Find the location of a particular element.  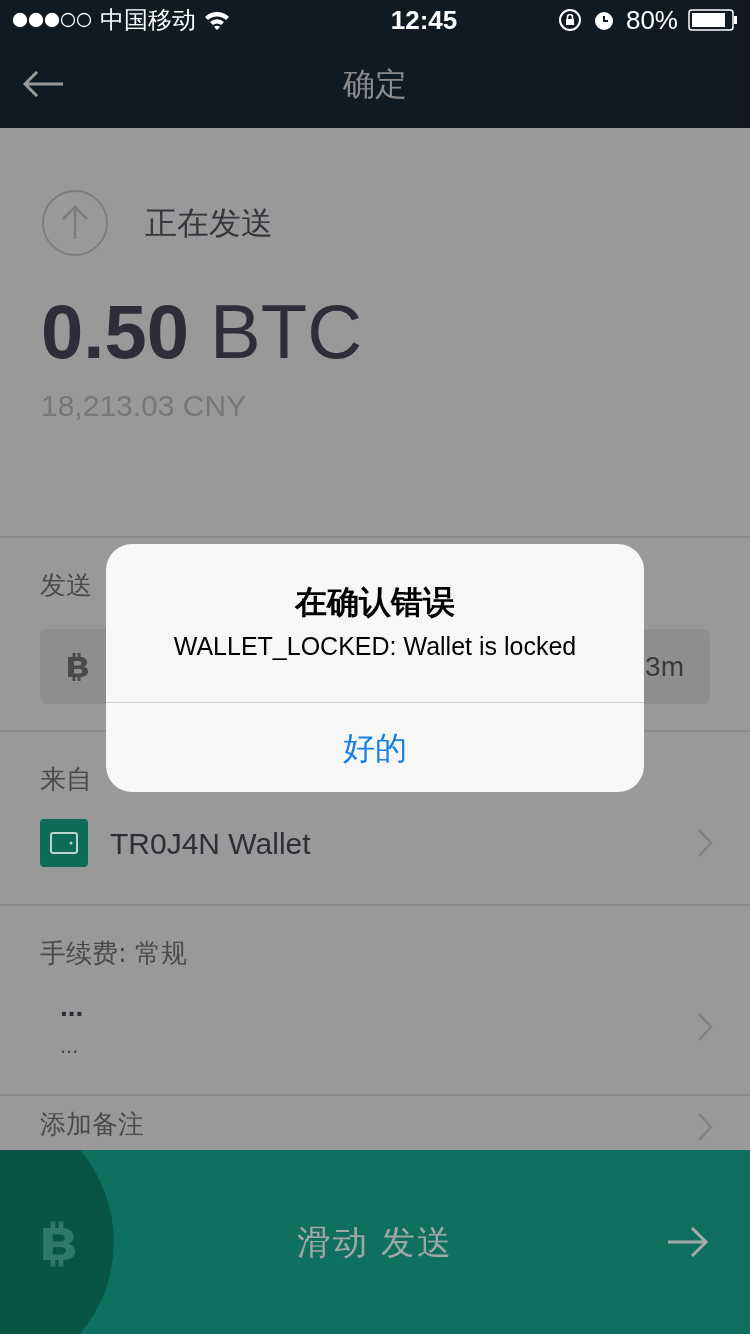

clock-time: 12:45 is located at coordinates (424, 20).